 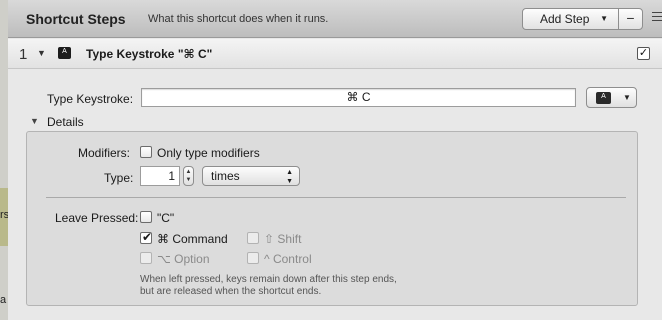 I want to click on leave-pressed-control-label: ^ Control, so click(x=288, y=259).